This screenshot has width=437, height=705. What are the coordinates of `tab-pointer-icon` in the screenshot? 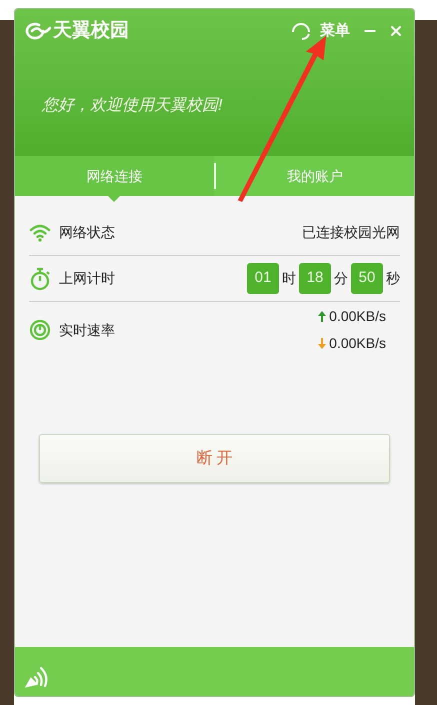 It's located at (114, 199).